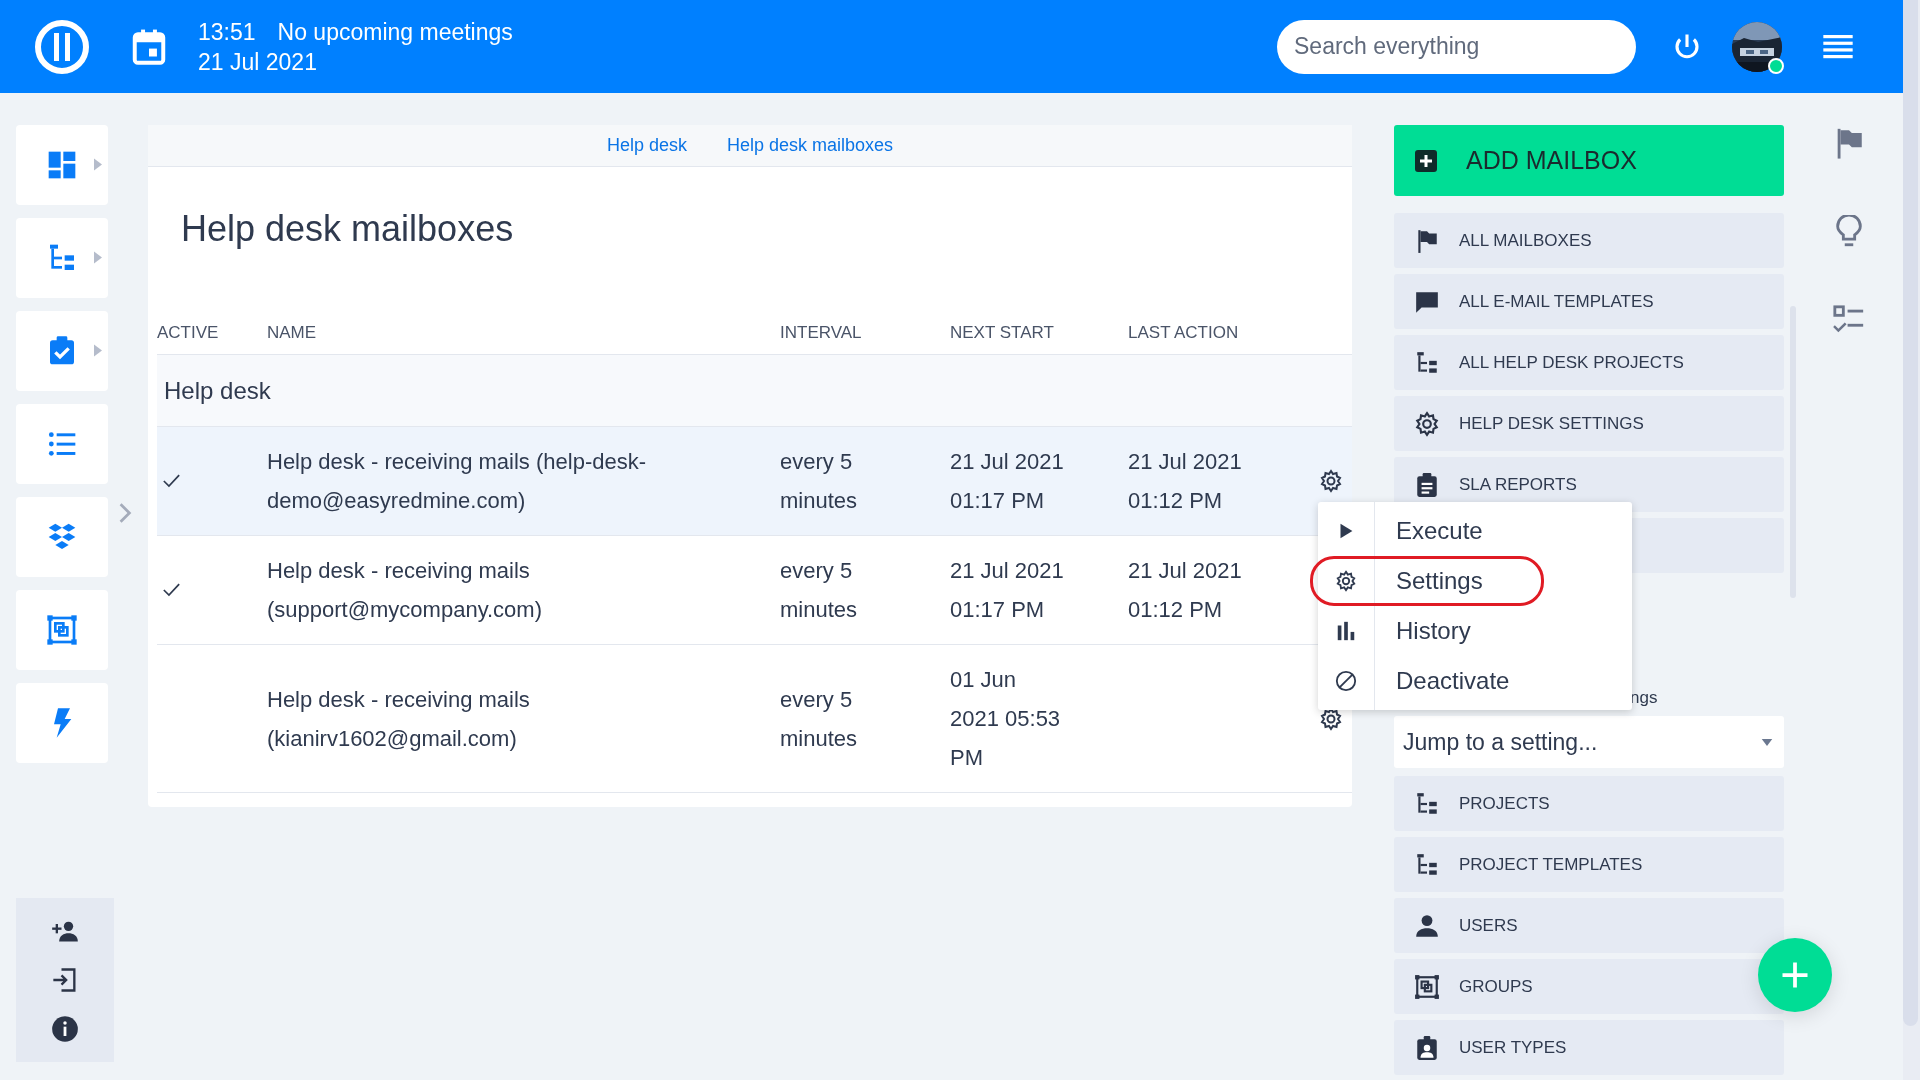 This screenshot has height=1080, width=1920. What do you see at coordinates (1767, 742) in the screenshot?
I see `caret-down-icon` at bounding box center [1767, 742].